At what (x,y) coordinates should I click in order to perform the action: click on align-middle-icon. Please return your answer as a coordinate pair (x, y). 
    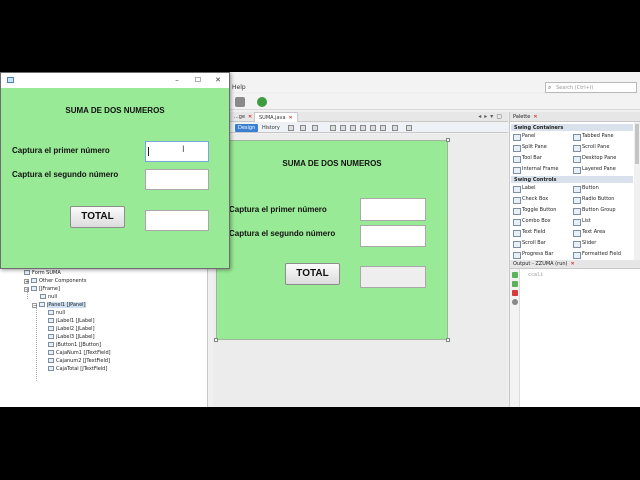
    Looking at the image, I should click on (383, 128).